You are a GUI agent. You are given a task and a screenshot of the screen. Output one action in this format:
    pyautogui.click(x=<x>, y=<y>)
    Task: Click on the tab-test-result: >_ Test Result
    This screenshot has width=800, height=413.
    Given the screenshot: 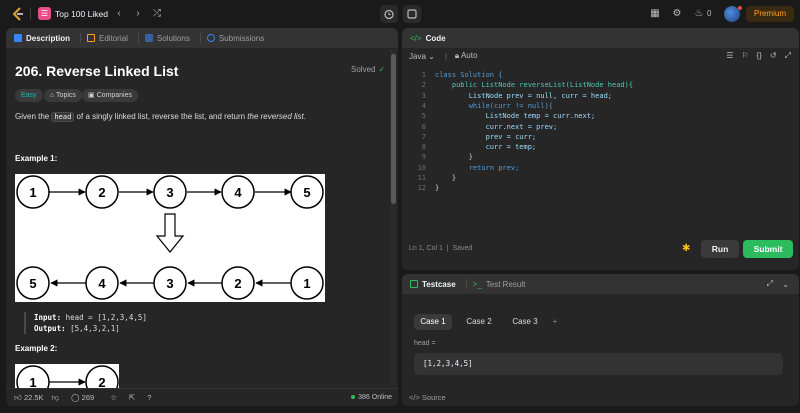 What is the action you would take?
    pyautogui.click(x=499, y=284)
    